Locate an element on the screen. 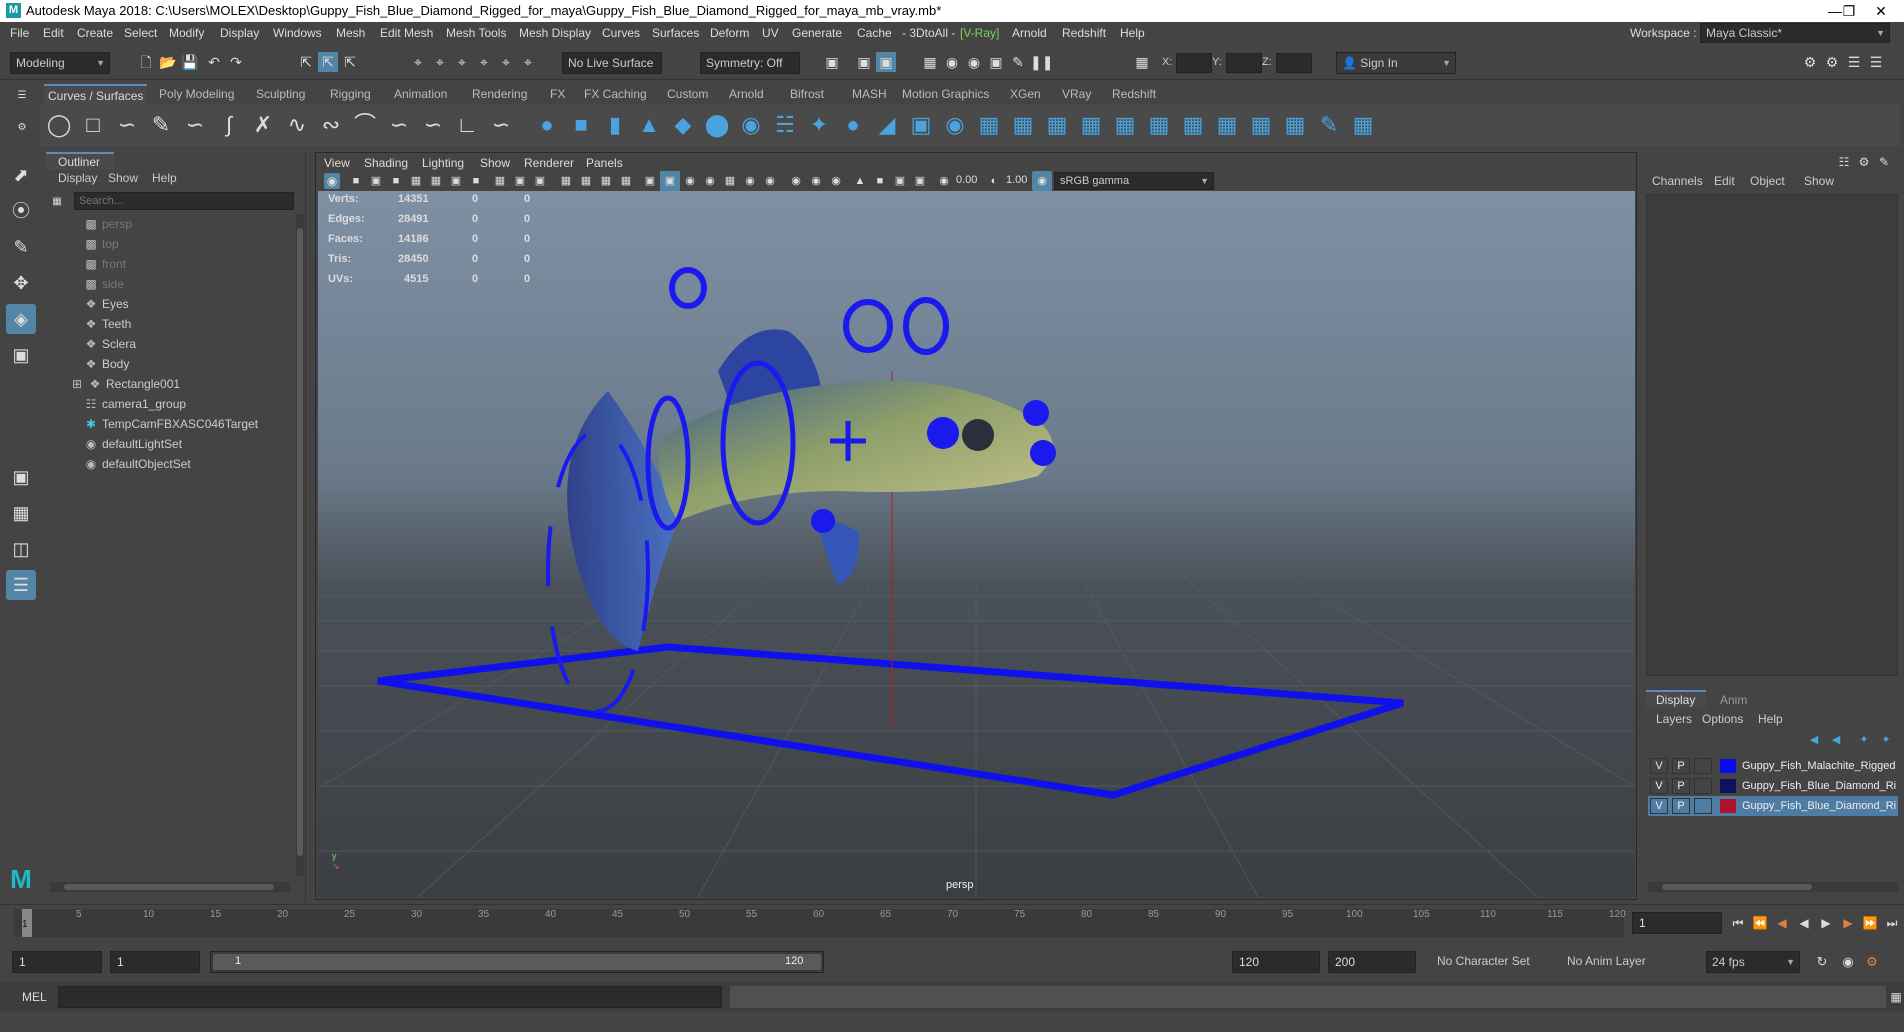 The width and height of the screenshot is (1904, 1032). outliner-item-defaultlightset: ◉ defaultLightSet is located at coordinates (133, 444).